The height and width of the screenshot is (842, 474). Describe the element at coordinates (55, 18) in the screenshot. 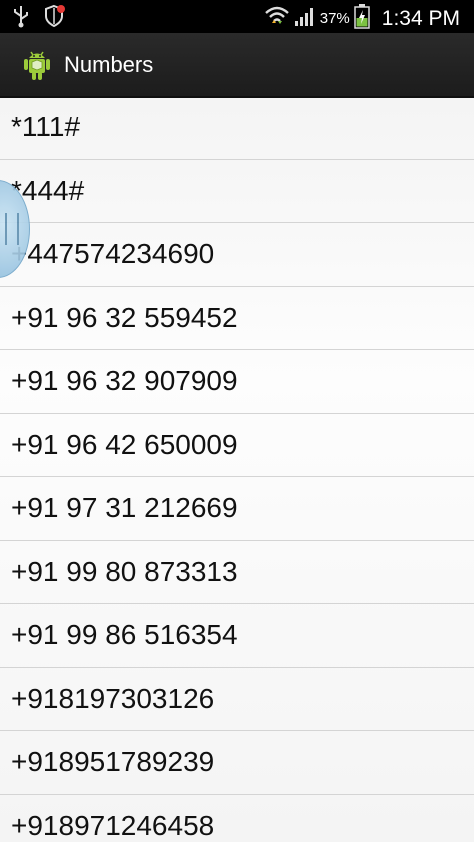

I see `shield-icon` at that location.